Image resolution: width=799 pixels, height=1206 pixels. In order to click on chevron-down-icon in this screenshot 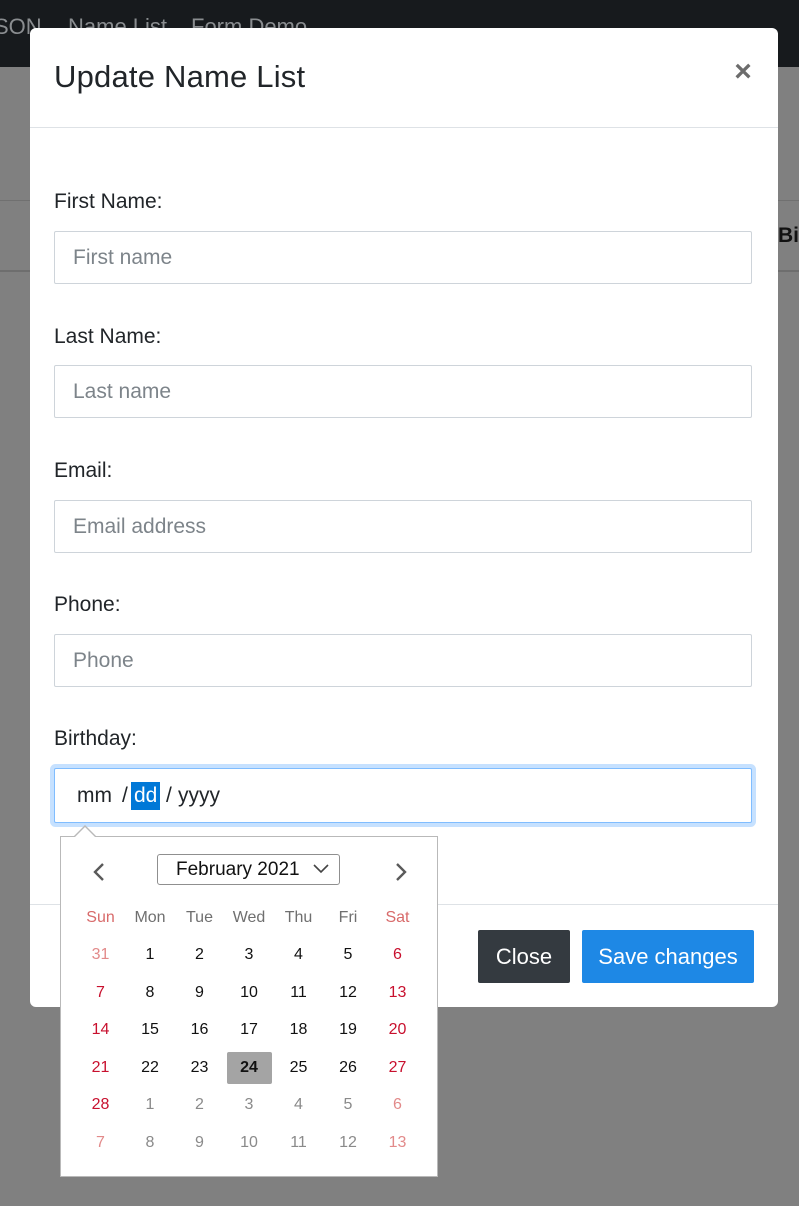, I will do `click(321, 869)`.